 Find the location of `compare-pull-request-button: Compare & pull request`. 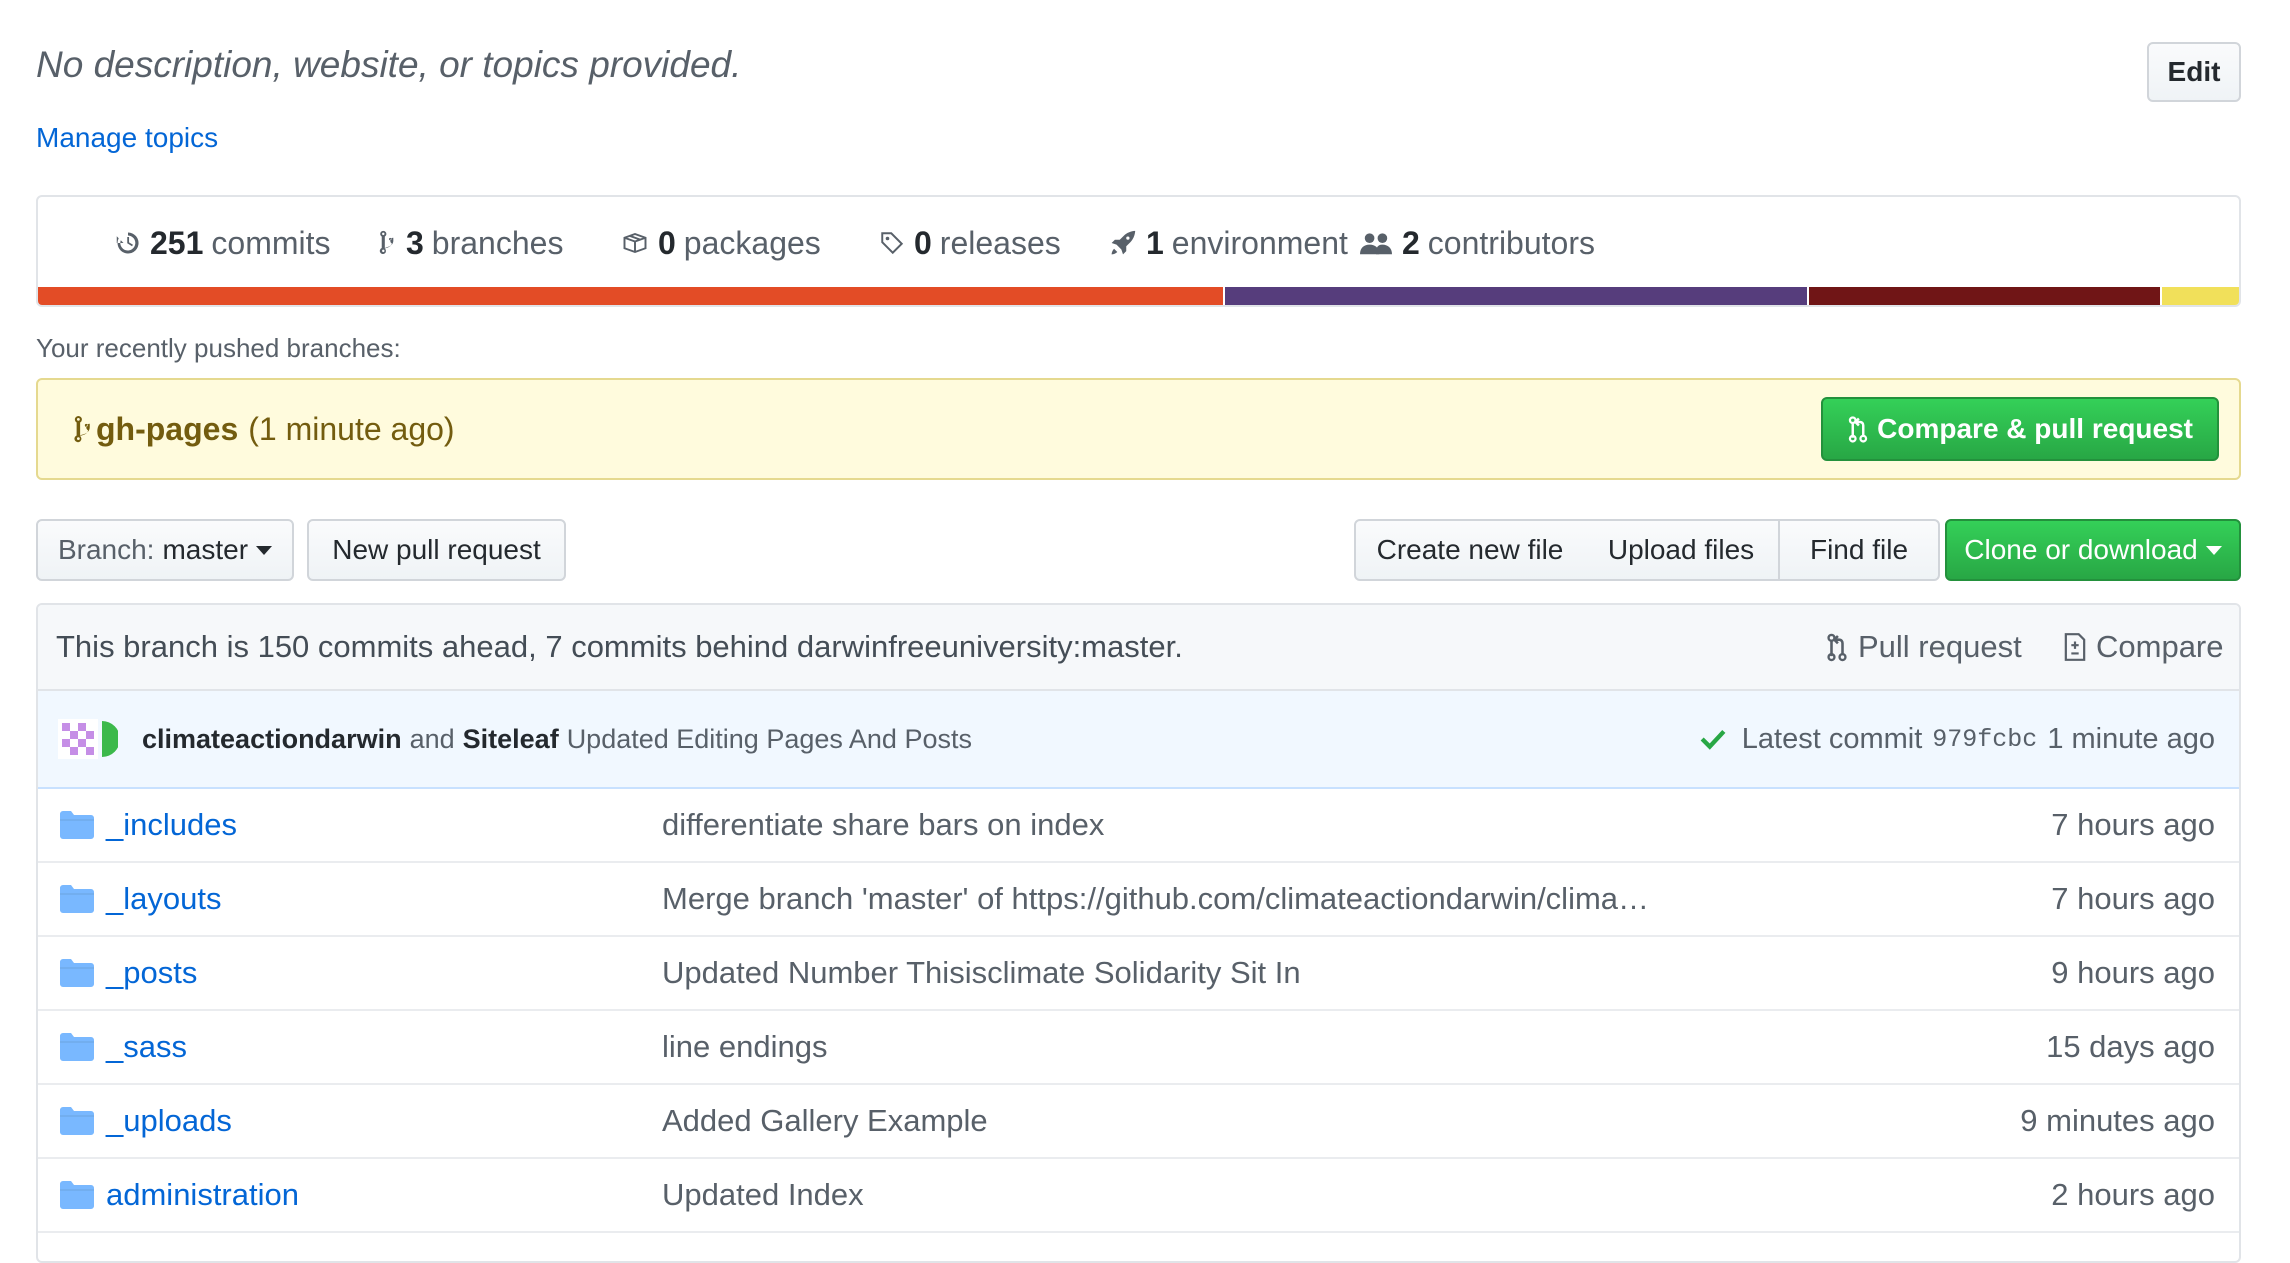

compare-pull-request-button: Compare & pull request is located at coordinates (2020, 429).